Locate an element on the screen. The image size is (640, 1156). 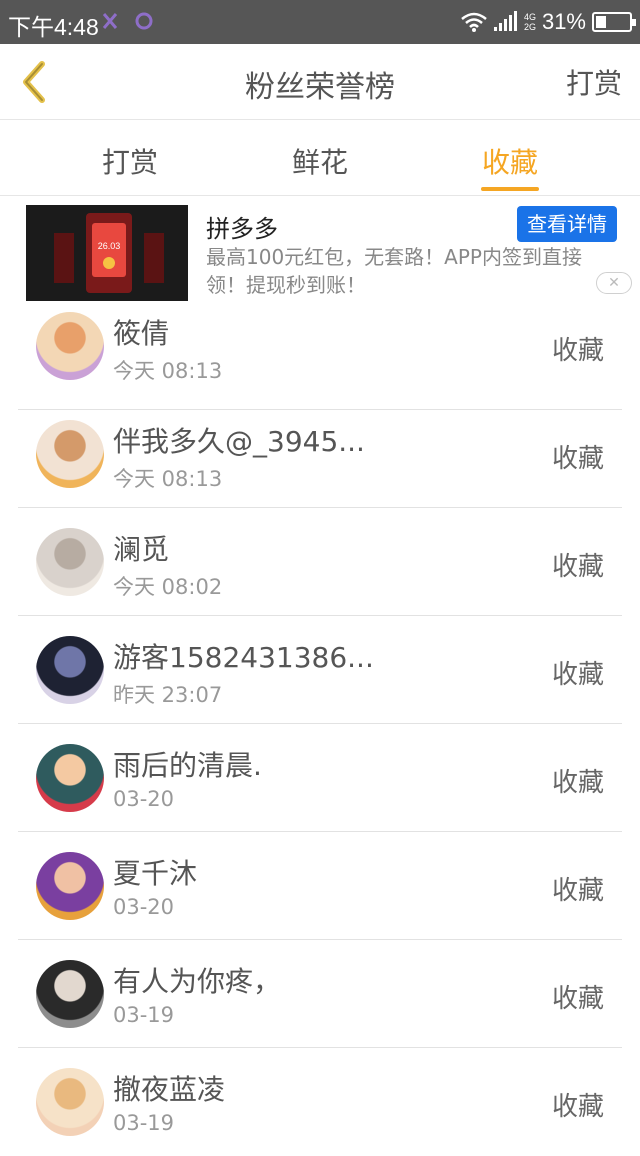
ad-detail-button: 查看详情 is located at coordinates (567, 224).